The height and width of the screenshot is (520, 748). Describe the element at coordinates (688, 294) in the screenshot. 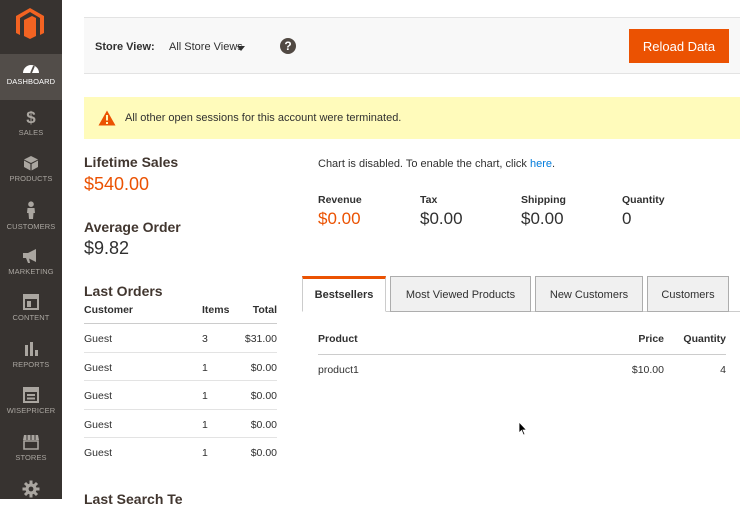

I see `tab-customers: Customers` at that location.